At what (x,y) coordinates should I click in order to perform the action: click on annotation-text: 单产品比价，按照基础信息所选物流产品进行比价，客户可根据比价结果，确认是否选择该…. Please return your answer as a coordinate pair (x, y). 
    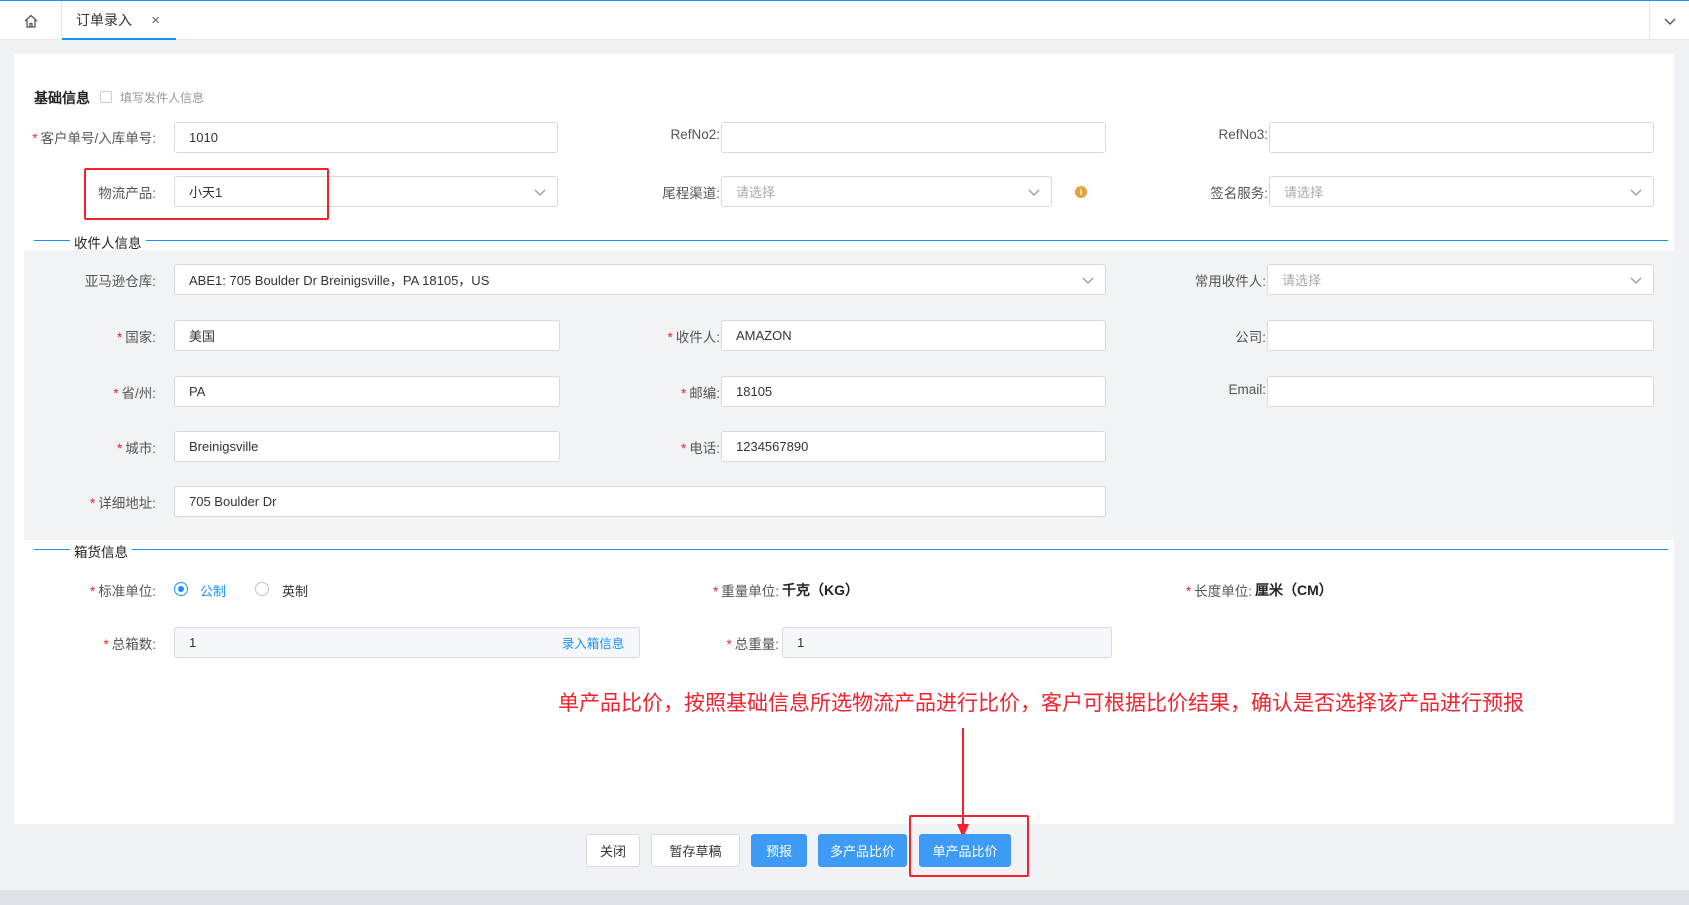
    Looking at the image, I should click on (1041, 703).